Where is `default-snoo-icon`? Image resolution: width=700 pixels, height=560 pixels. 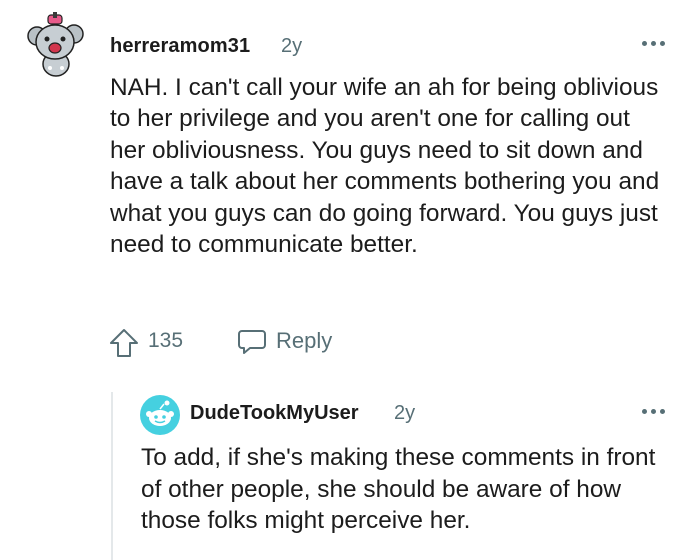 default-snoo-icon is located at coordinates (160, 415).